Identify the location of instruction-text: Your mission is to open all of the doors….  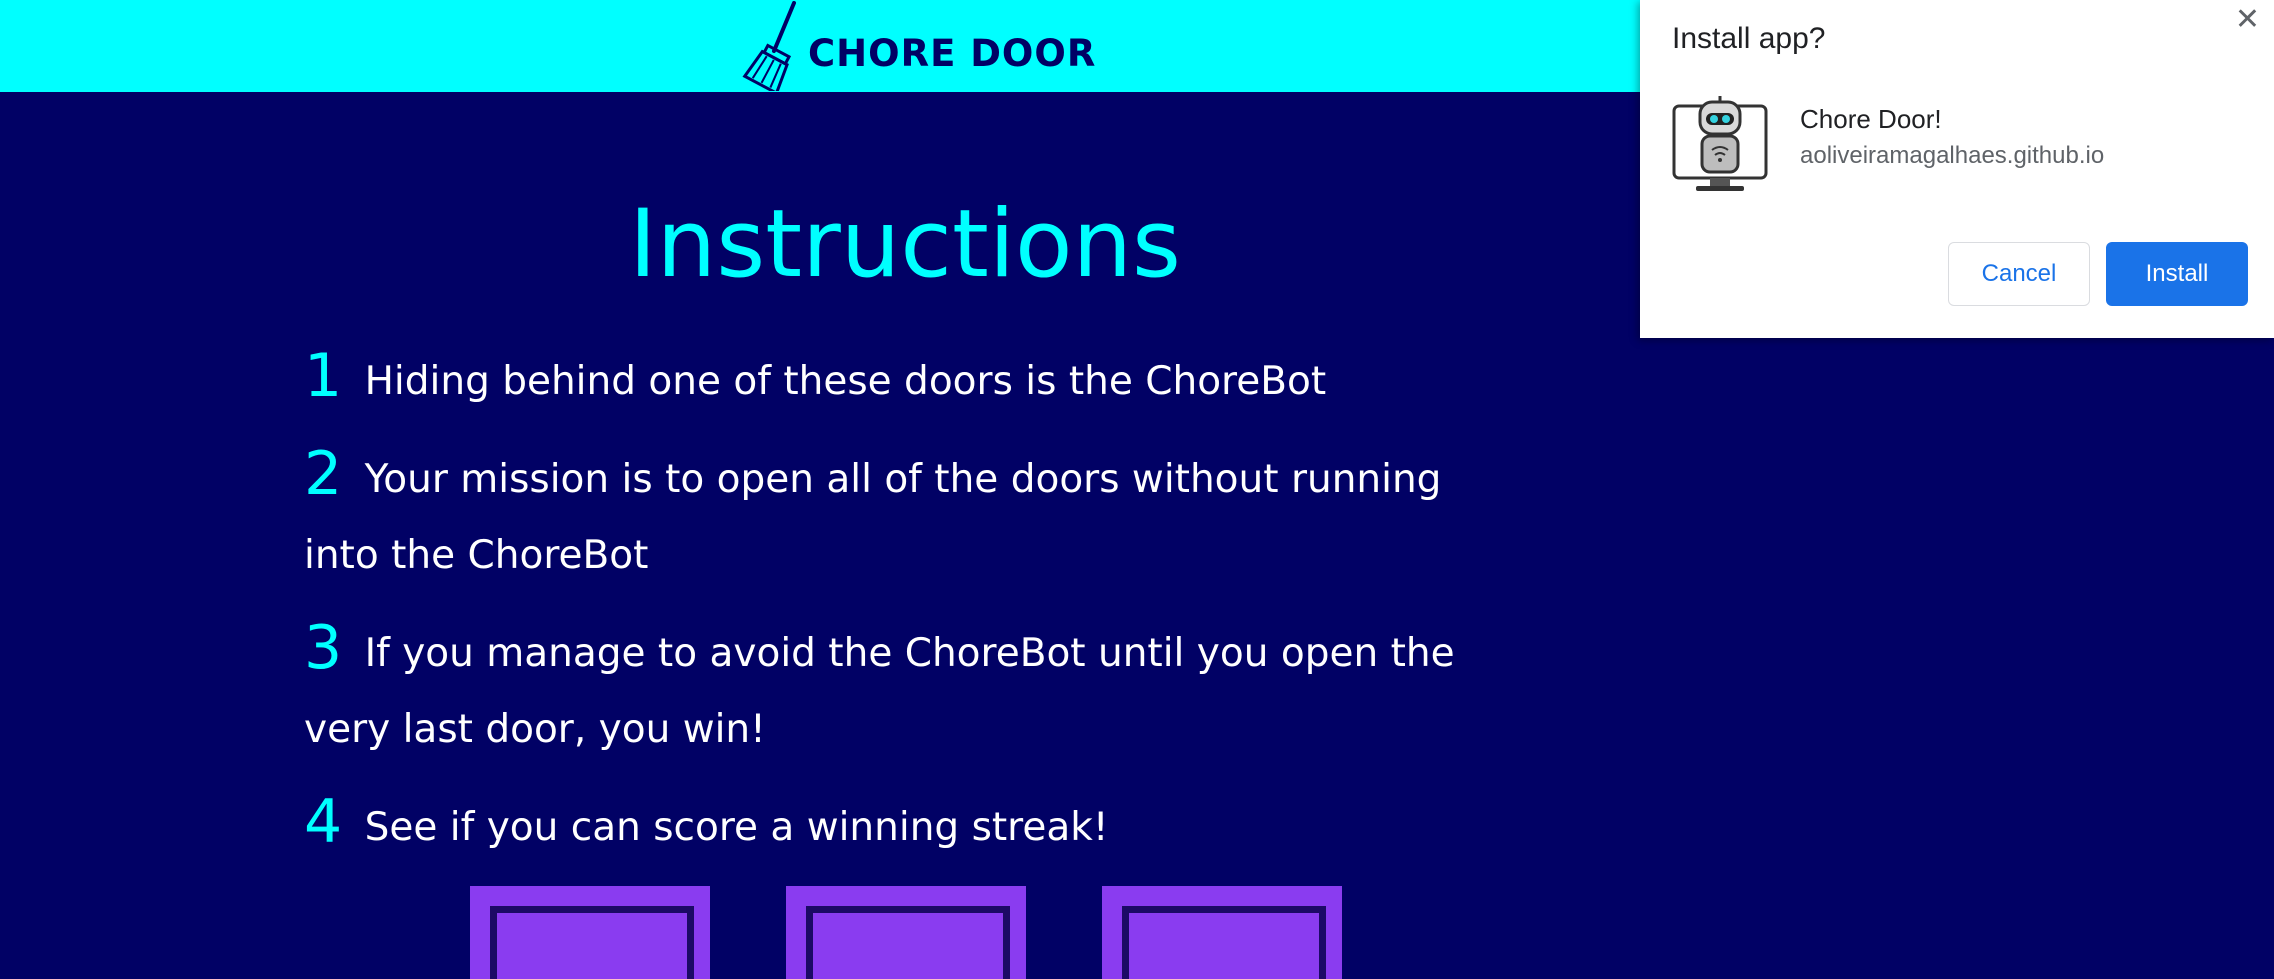
(873, 517).